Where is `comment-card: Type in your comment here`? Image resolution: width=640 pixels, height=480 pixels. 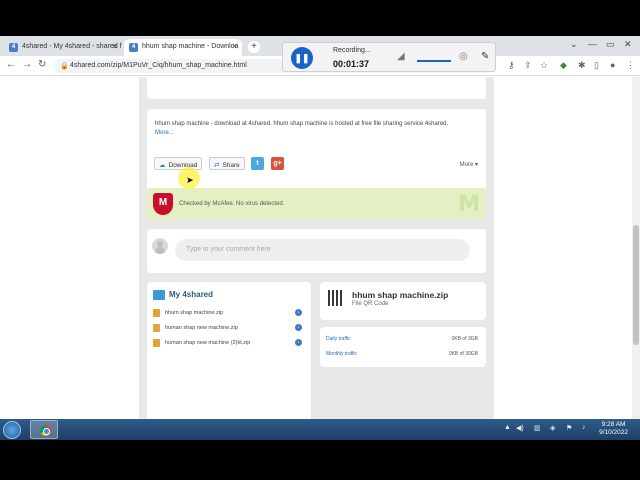
comment-card: Type in your comment here is located at coordinates (316, 251).